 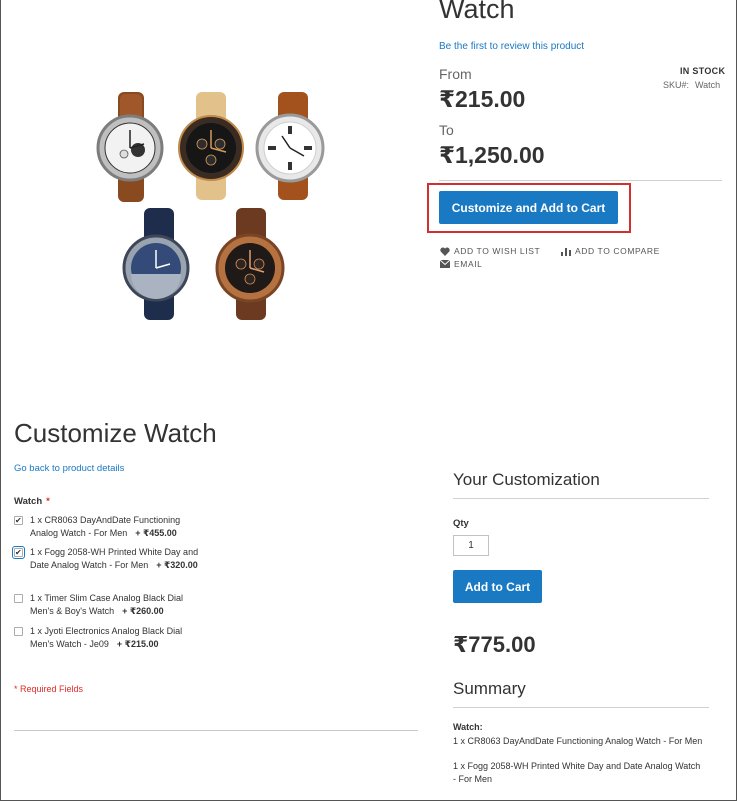 What do you see at coordinates (471, 545) in the screenshot?
I see `qty-input` at bounding box center [471, 545].